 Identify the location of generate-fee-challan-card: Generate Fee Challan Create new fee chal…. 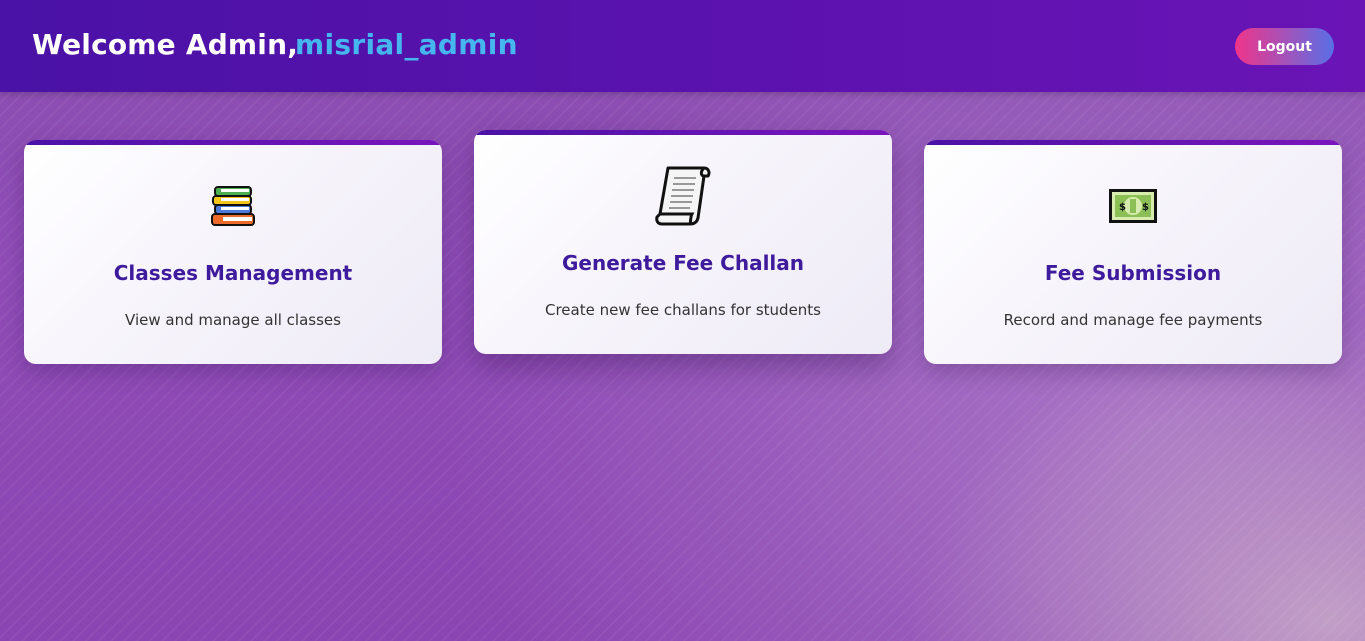
(683, 242).